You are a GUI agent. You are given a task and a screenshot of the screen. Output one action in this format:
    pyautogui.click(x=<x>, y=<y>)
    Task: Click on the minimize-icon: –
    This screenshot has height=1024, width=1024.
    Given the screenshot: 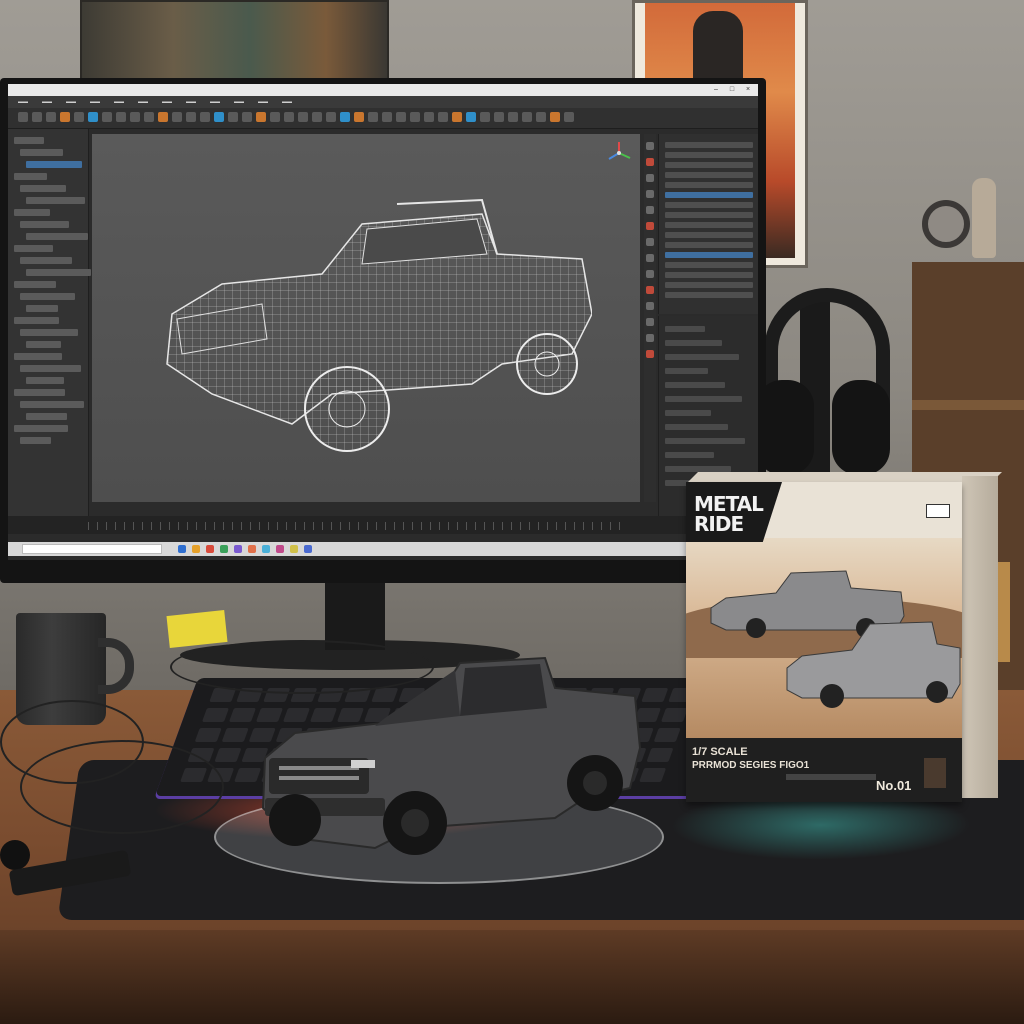 What is the action you would take?
    pyautogui.click(x=716, y=90)
    